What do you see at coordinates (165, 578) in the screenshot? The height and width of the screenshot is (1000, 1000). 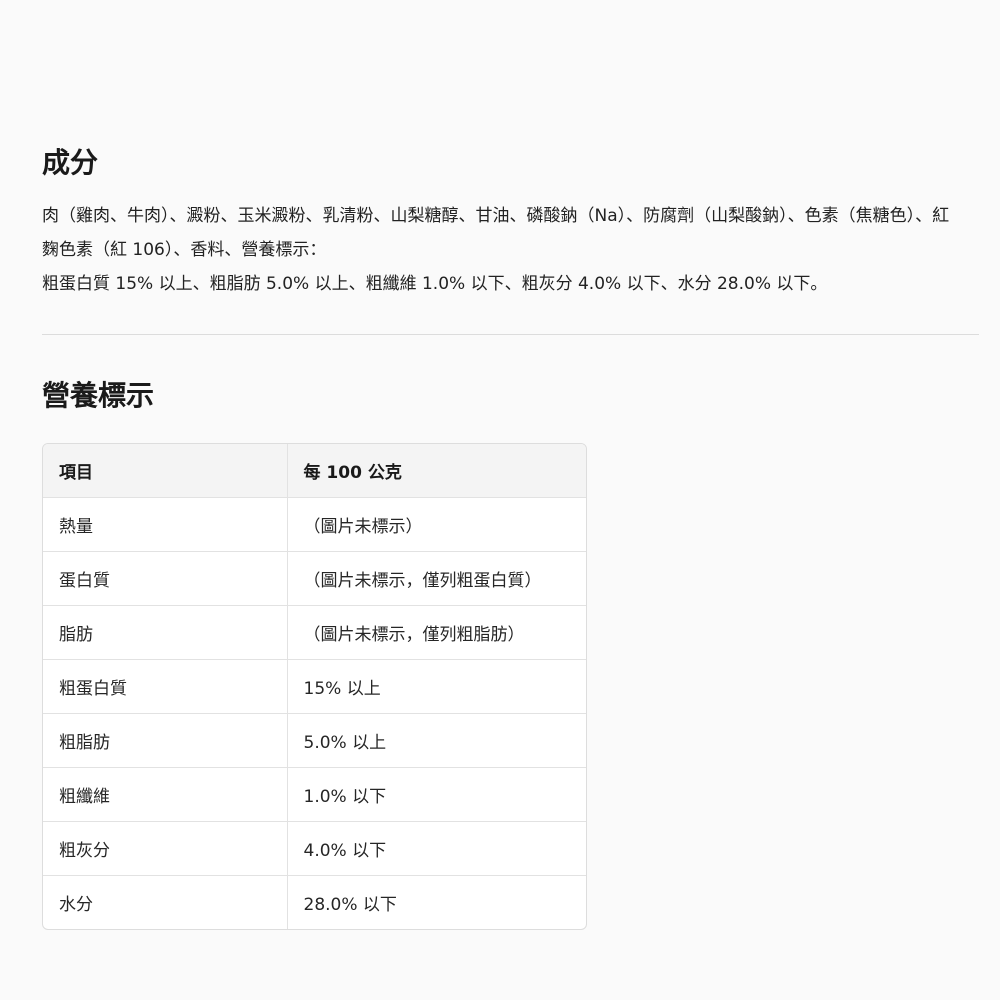 I see `row-item: 蛋白質` at bounding box center [165, 578].